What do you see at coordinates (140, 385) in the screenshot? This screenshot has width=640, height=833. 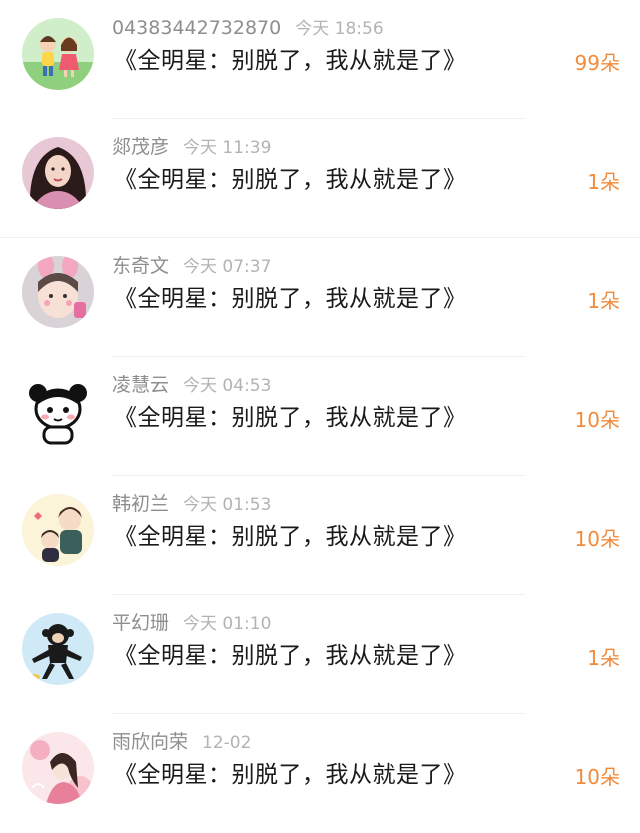 I see `sender-name: 凌慧云` at bounding box center [140, 385].